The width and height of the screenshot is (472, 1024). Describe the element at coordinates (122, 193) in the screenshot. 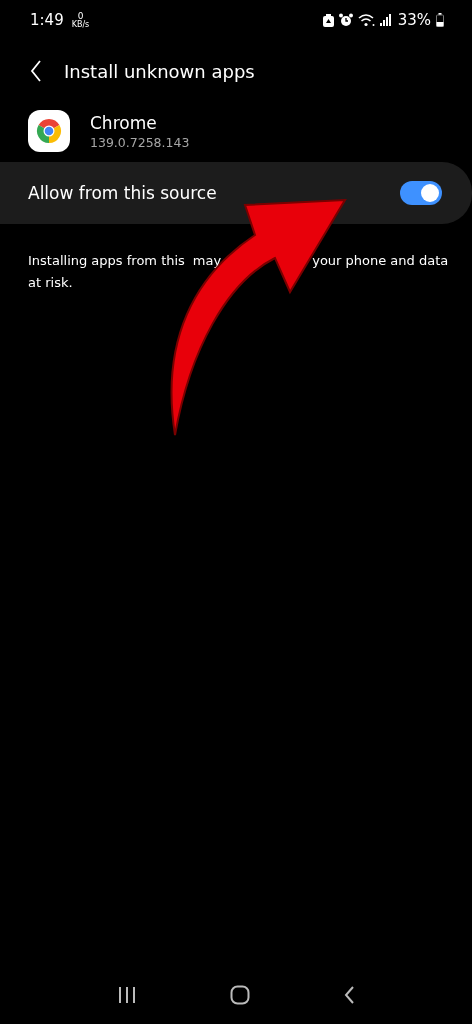

I see `setting-label: Allow from this source` at that location.